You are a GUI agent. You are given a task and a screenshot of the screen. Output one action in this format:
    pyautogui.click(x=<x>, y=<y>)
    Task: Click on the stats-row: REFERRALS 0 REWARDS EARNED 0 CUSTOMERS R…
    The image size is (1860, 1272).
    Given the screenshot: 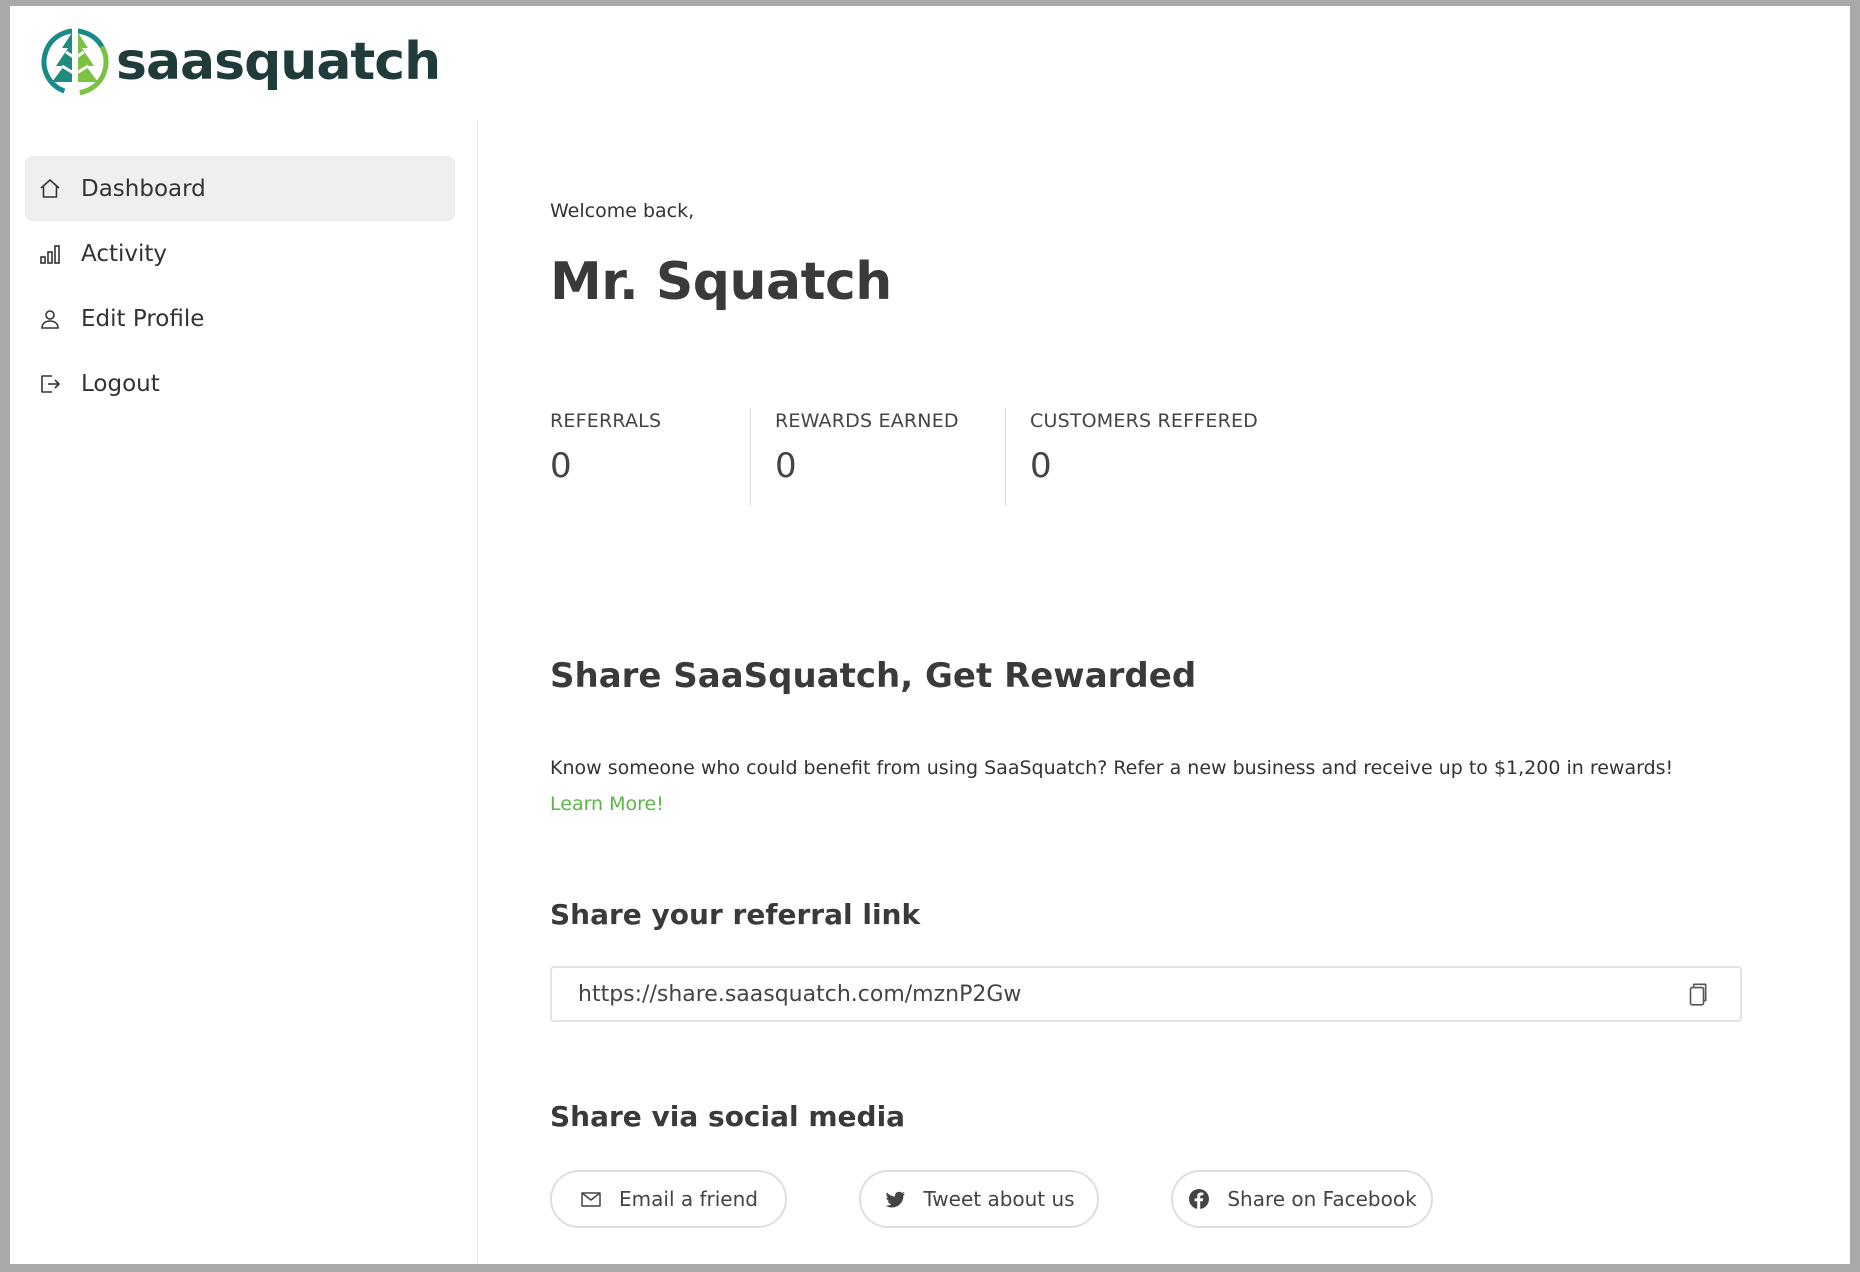 What is the action you would take?
    pyautogui.click(x=935, y=457)
    